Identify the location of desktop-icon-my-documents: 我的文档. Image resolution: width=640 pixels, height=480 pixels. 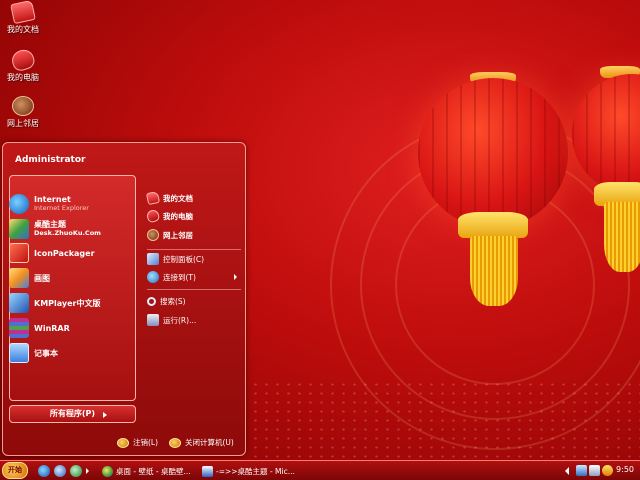
(23, 17).